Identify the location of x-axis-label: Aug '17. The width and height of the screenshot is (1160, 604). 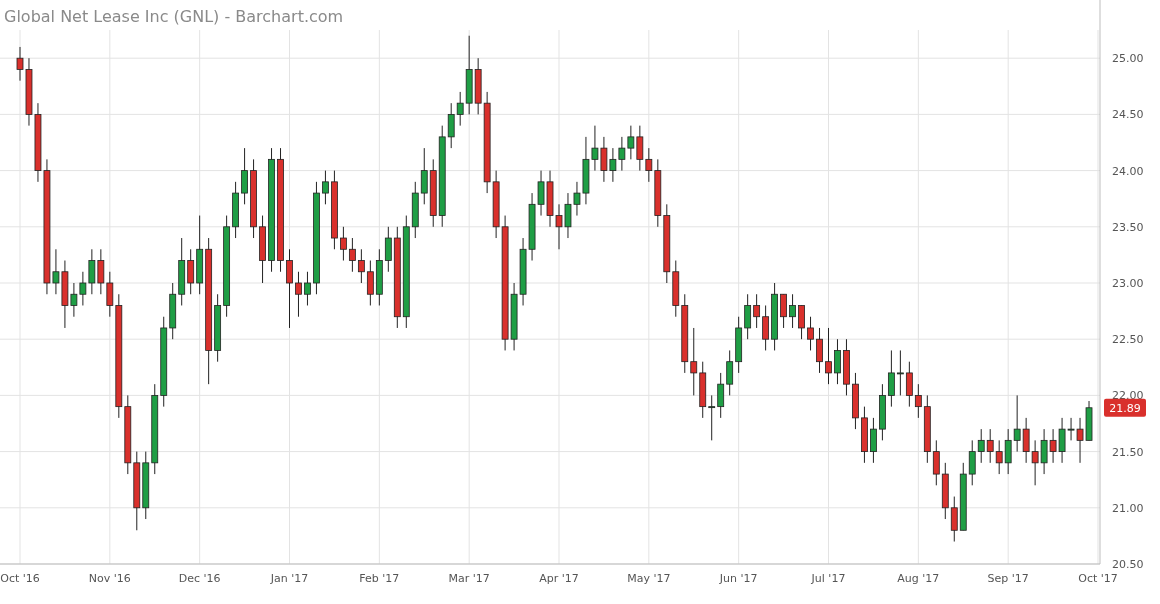
(918, 578).